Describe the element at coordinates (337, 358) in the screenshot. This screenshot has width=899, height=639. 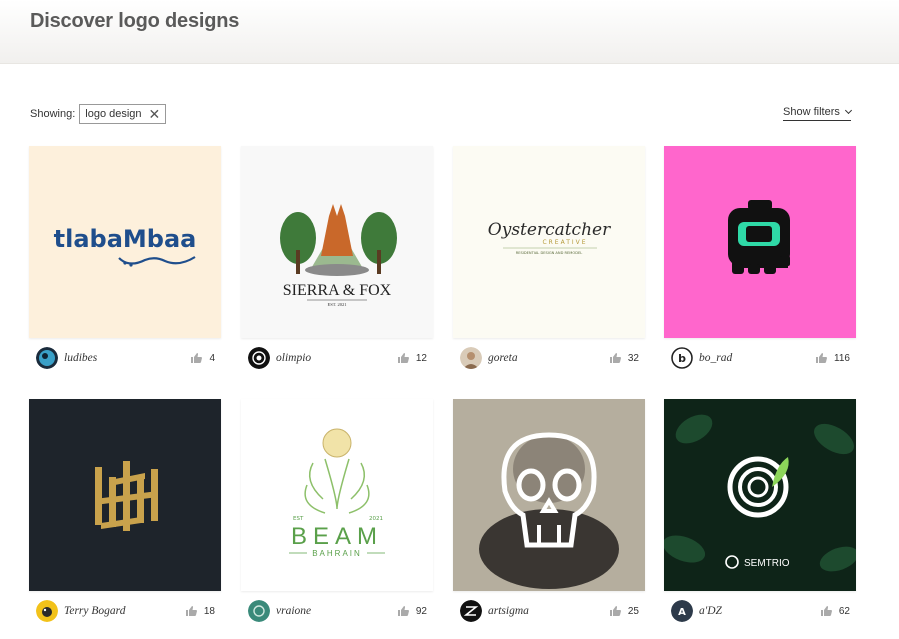
I see `card-meta: olimpio 12` at that location.